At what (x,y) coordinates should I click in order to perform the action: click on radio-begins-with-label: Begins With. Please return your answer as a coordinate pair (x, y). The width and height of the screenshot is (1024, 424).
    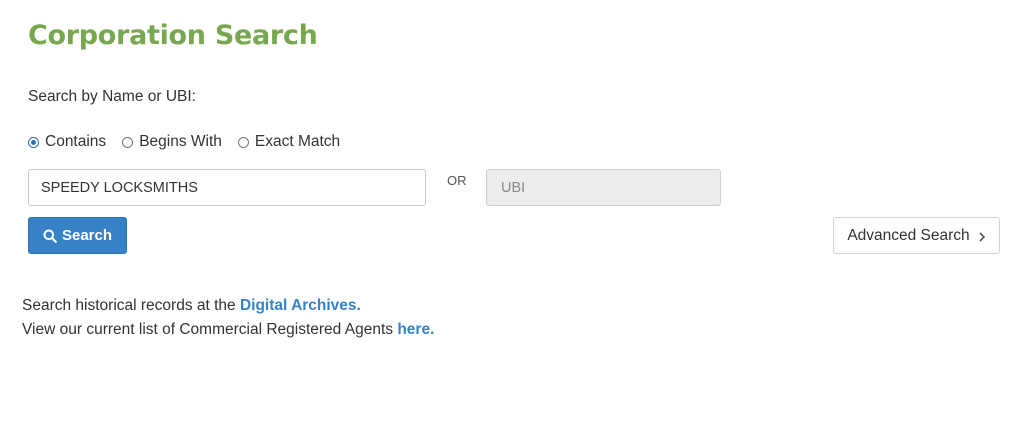
    Looking at the image, I should click on (180, 141).